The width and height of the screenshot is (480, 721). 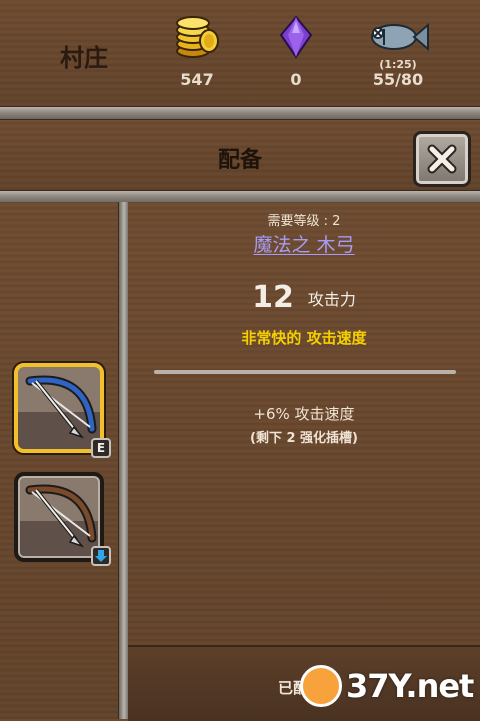 What do you see at coordinates (101, 448) in the screenshot?
I see `equipped-badge: E` at bounding box center [101, 448].